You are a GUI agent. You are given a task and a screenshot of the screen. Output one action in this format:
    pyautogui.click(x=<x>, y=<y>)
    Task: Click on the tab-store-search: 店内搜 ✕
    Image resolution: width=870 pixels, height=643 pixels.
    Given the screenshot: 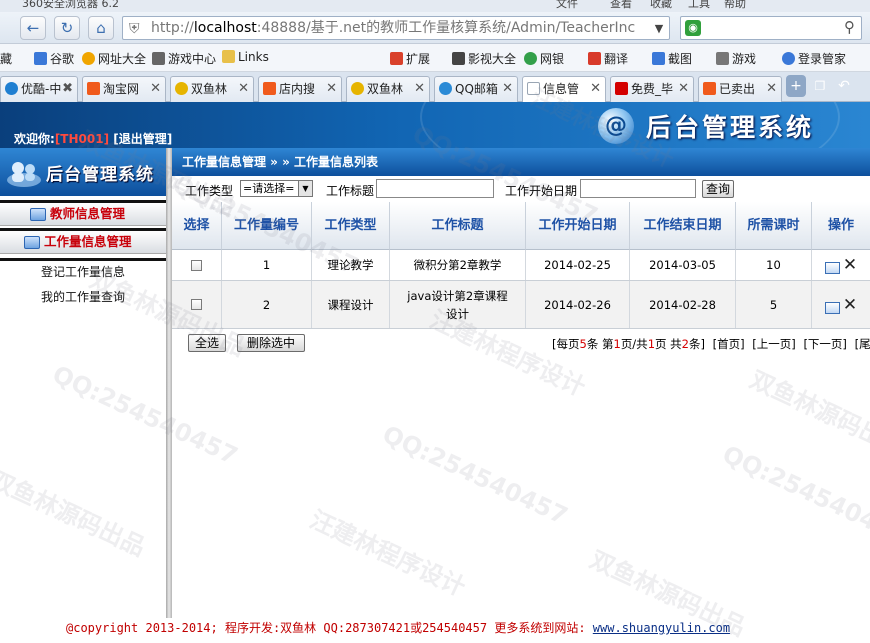 What is the action you would take?
    pyautogui.click(x=300, y=89)
    